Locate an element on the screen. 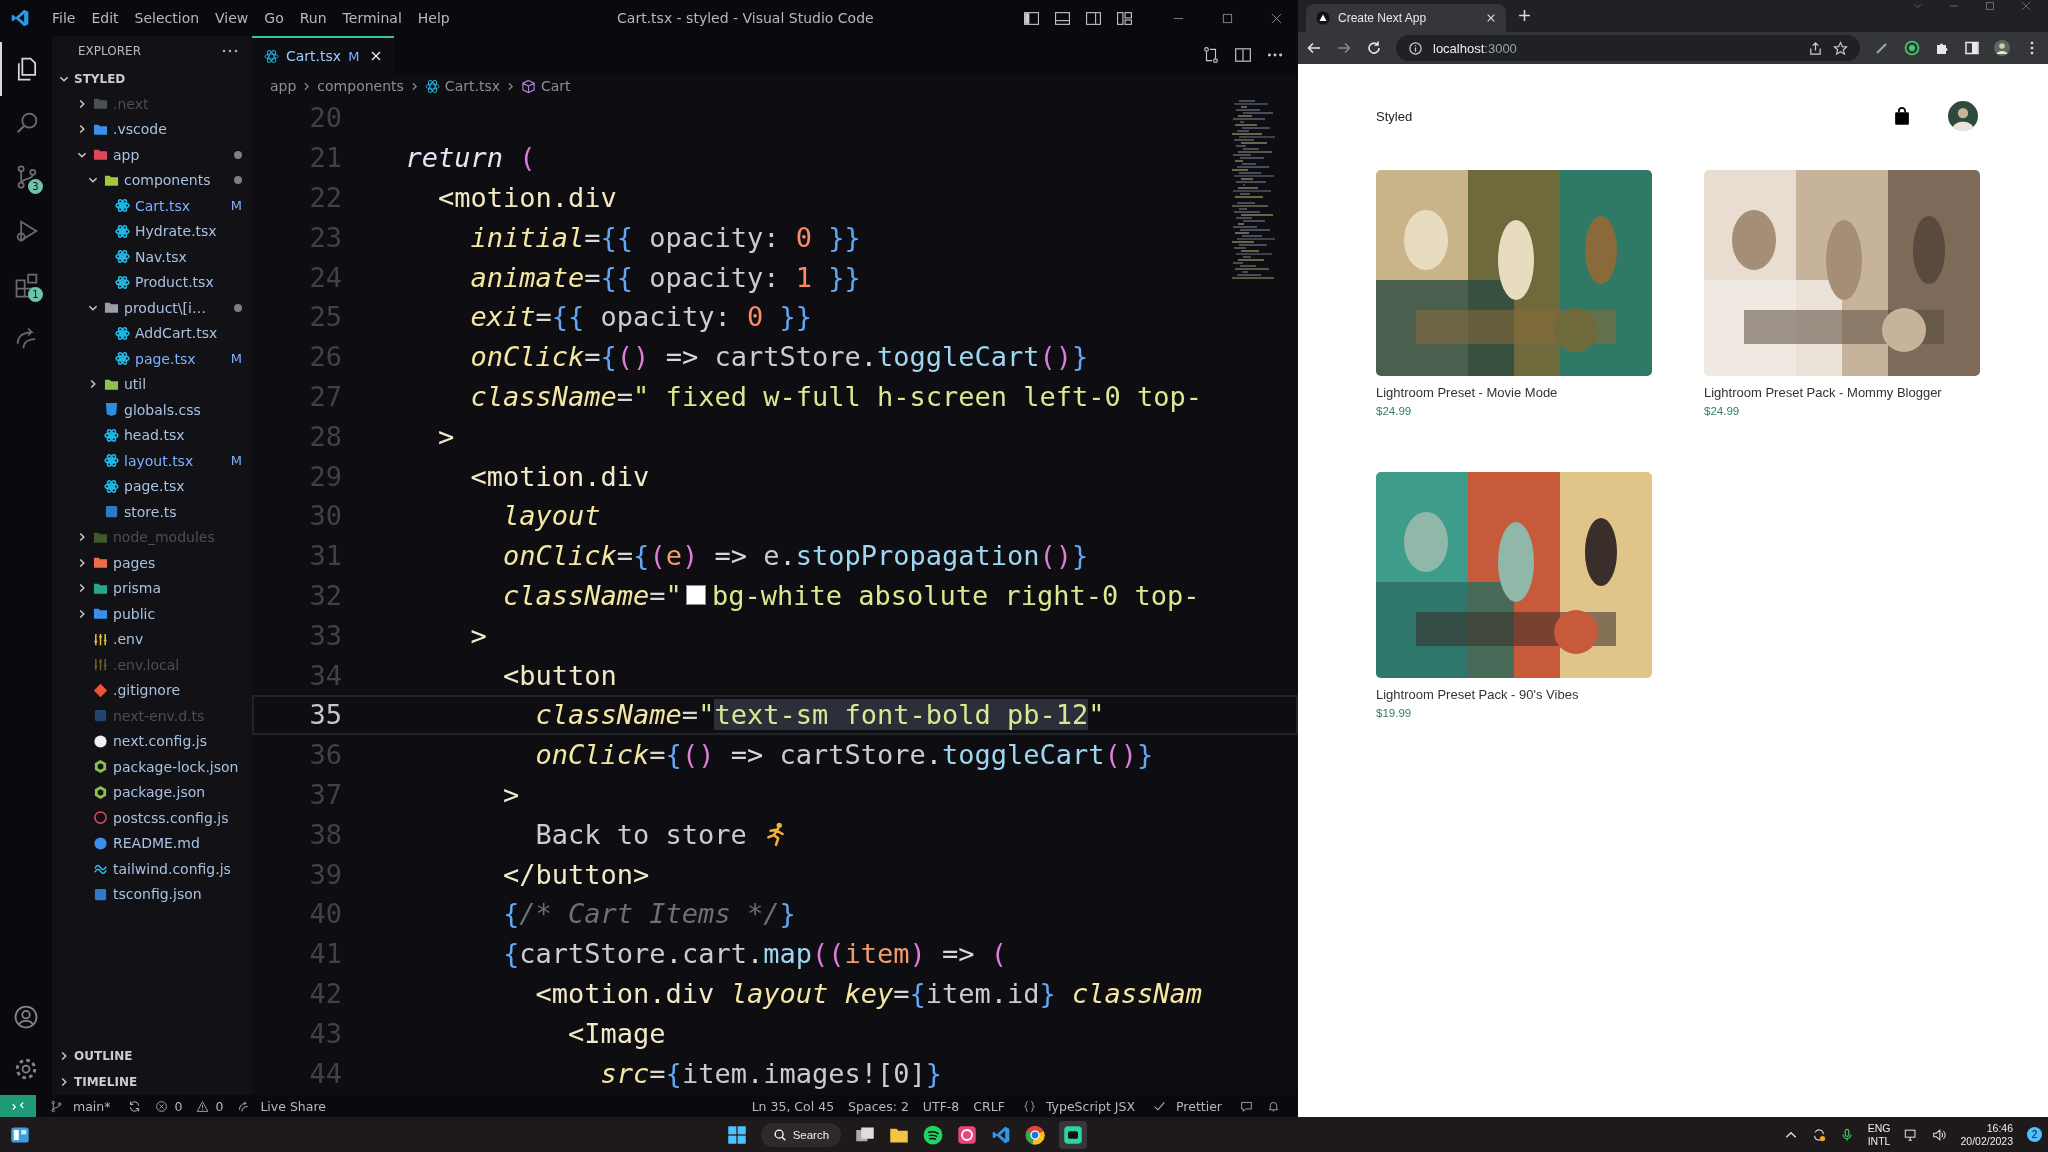 This screenshot has width=2048, height=1152. editor-tab: Cart.tsx M is located at coordinates (323, 55).